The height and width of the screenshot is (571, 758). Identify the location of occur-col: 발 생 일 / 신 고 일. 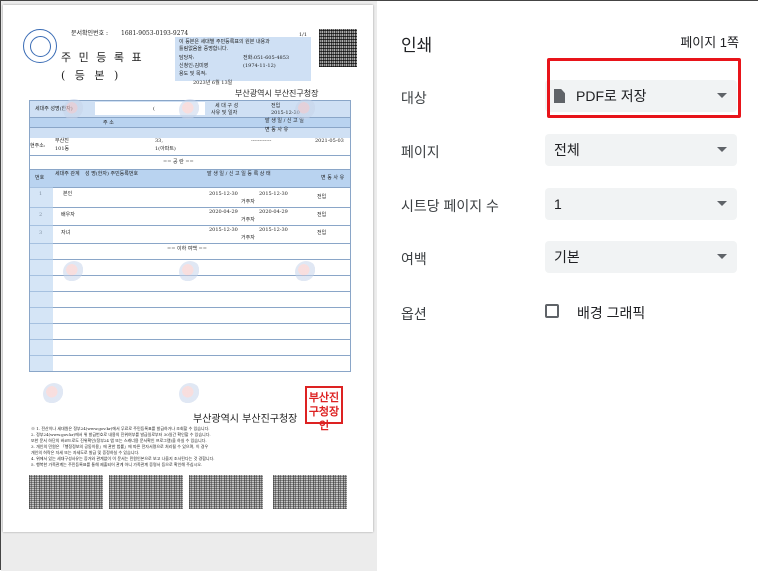
(284, 121).